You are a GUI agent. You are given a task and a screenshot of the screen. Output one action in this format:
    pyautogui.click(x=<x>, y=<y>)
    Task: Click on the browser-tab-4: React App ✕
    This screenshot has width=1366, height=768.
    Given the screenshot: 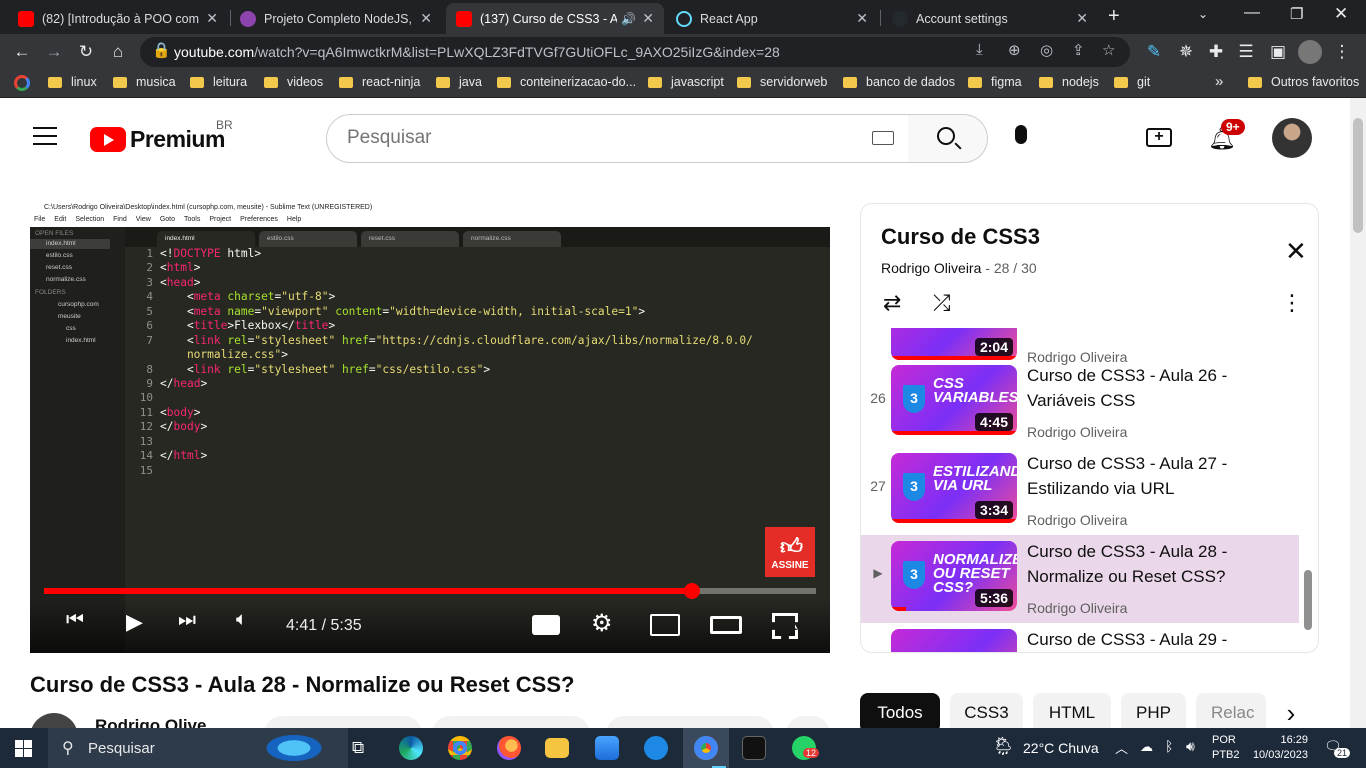 What is the action you would take?
    pyautogui.click(x=772, y=18)
    